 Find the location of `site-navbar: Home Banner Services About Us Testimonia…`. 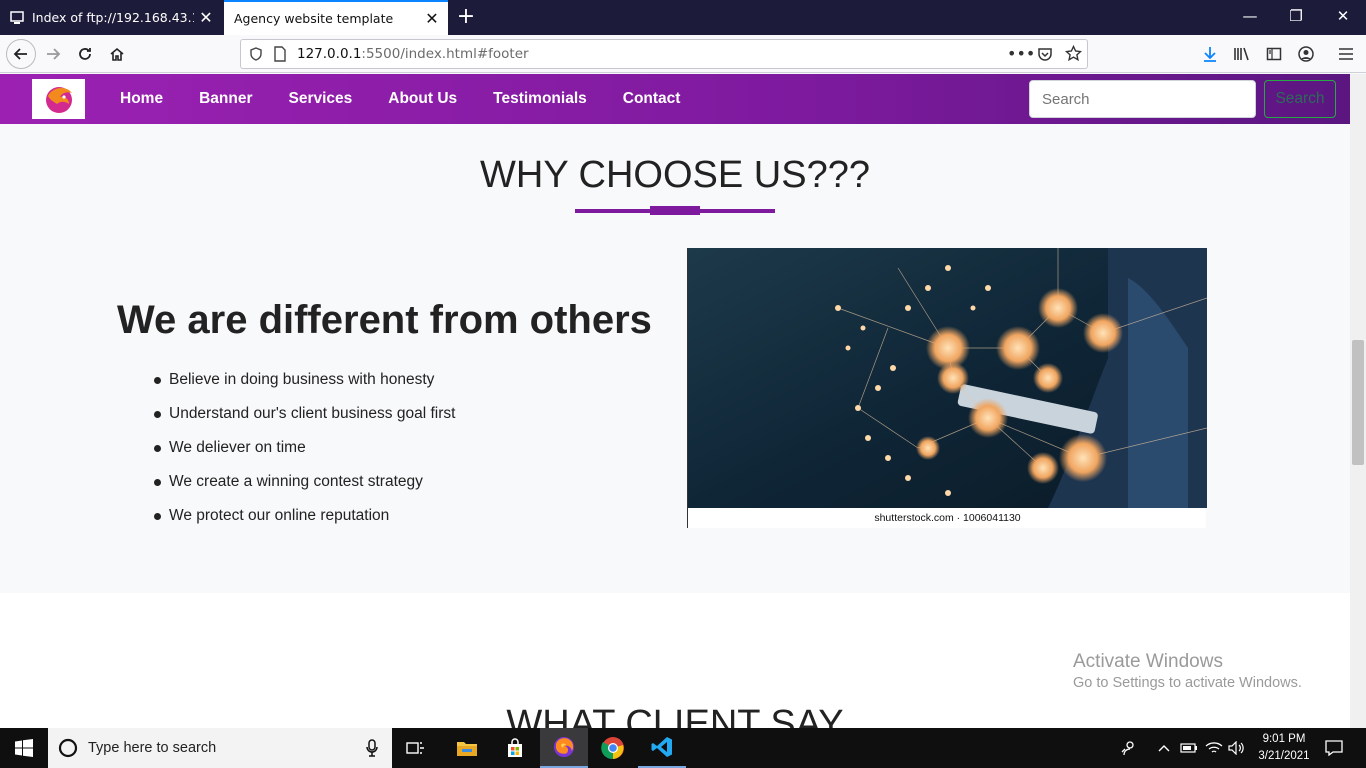

site-navbar: Home Banner Services About Us Testimonia… is located at coordinates (675, 99).